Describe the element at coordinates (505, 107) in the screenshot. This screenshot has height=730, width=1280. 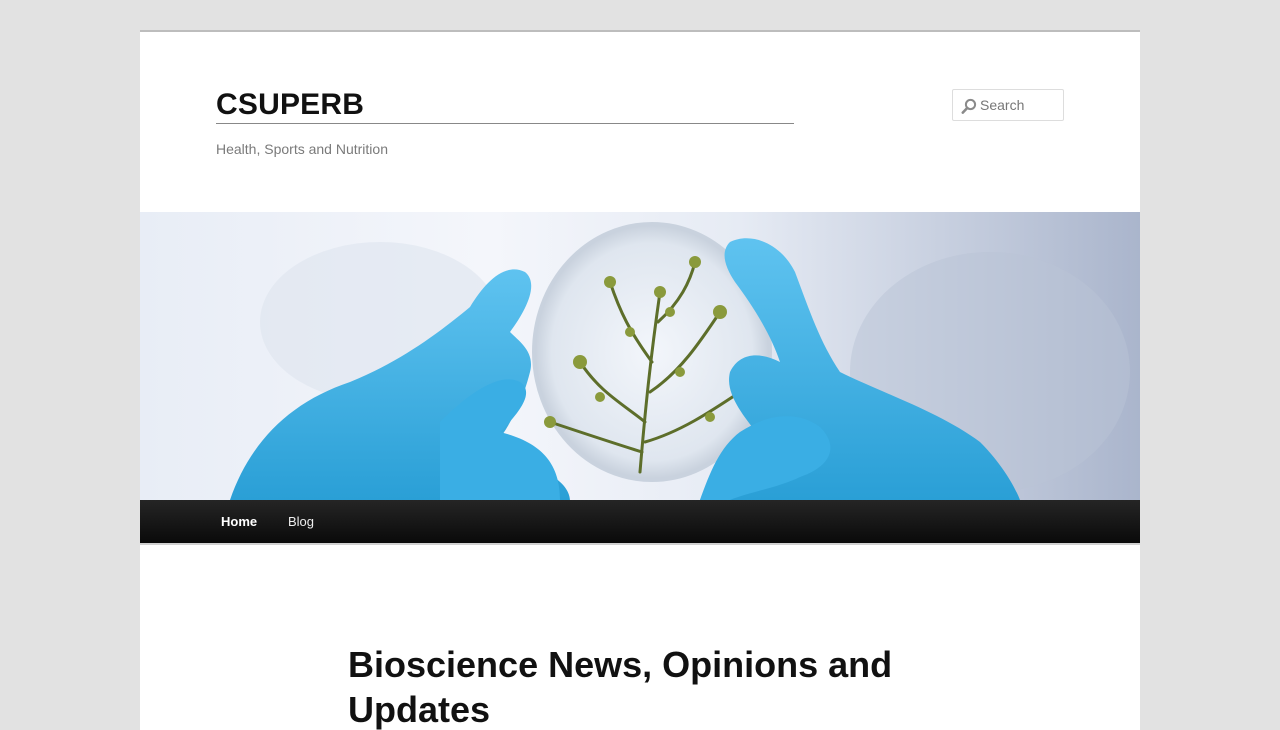
I see `site-title-link: CSUPERB` at that location.